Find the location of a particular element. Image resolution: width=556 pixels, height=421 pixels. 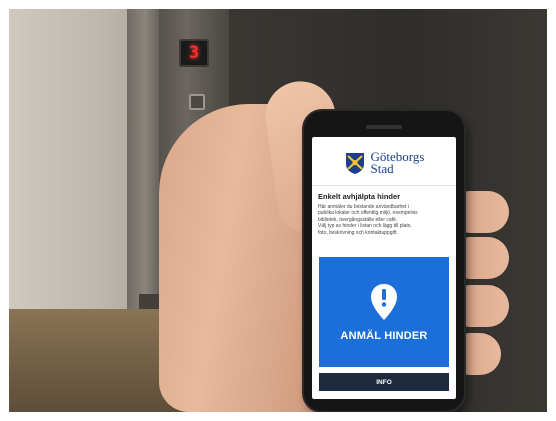

brand-name: Göteborgs Stad is located at coordinates (397, 163).